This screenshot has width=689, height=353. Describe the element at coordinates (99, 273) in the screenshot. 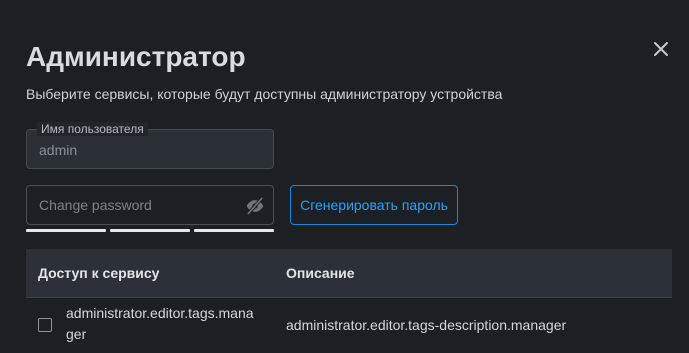

I see `column-header-service-access: Доступ к сервису` at that location.